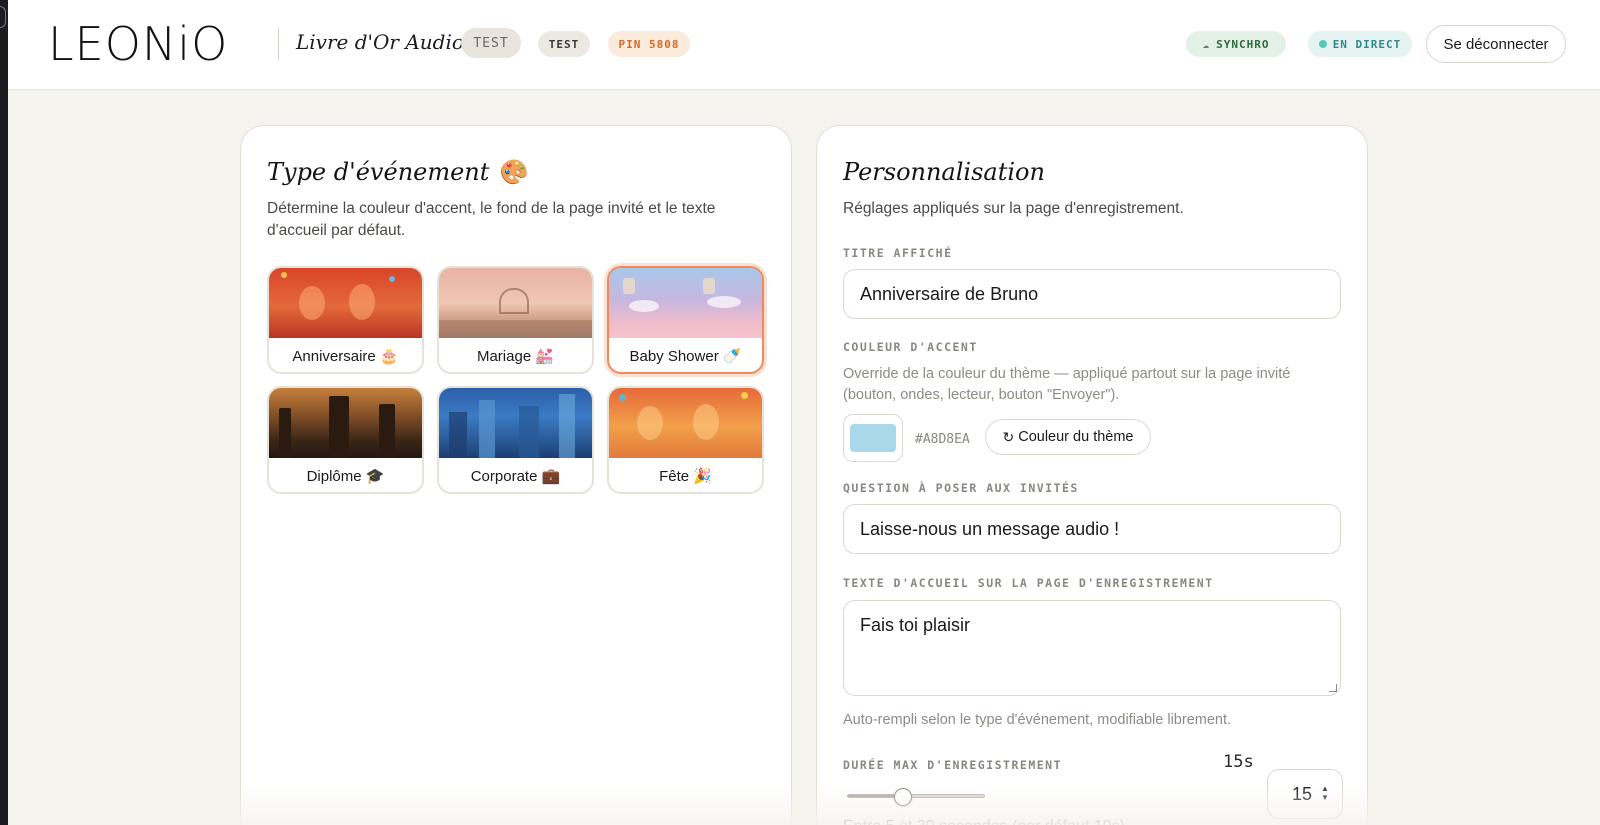 Image resolution: width=1600 pixels, height=825 pixels. Describe the element at coordinates (898, 253) in the screenshot. I see `displayed-title-label: TITRE AFFICHÉ` at that location.